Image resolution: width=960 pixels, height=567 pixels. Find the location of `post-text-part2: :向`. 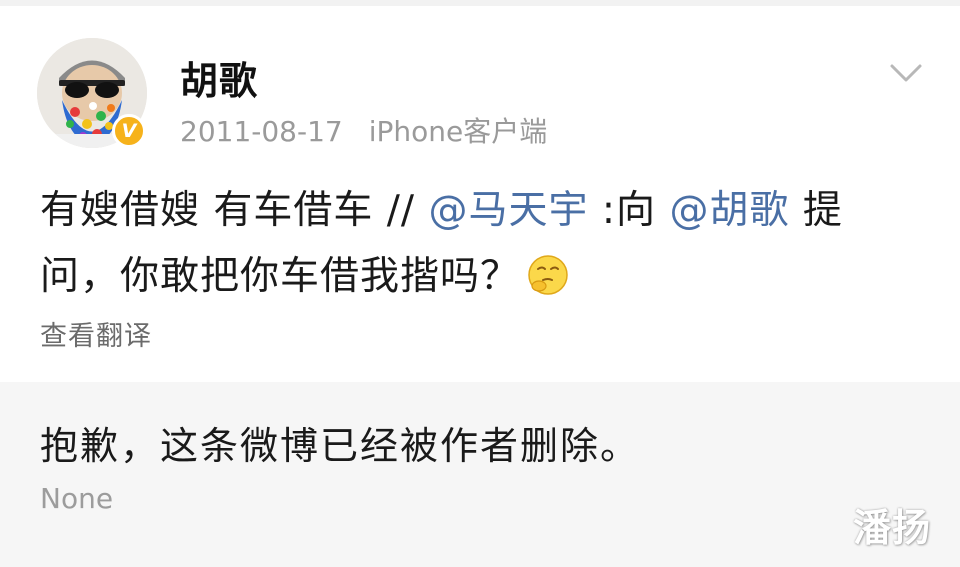

post-text-part2: :向 is located at coordinates (629, 210).